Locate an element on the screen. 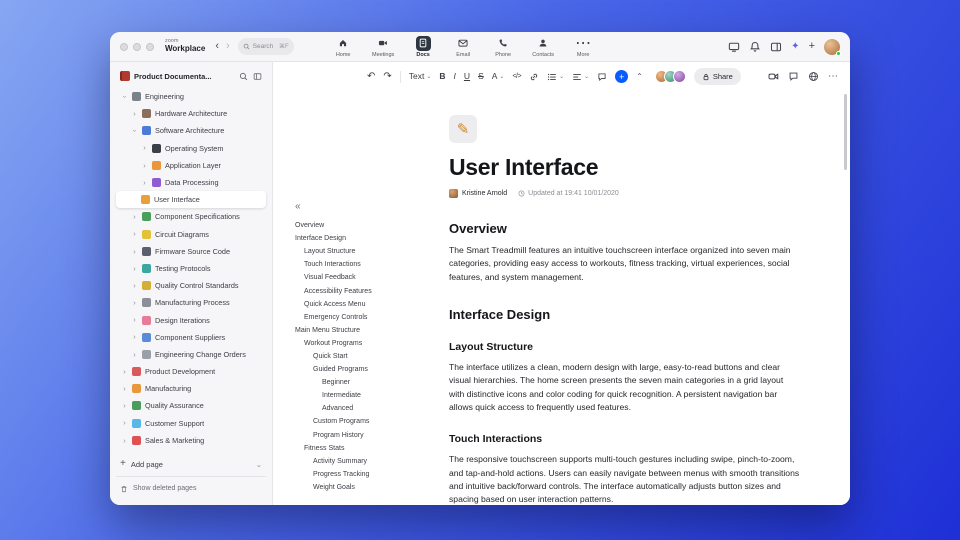  sidebar-item-application-layer: › Application Layer is located at coordinates (191, 165).